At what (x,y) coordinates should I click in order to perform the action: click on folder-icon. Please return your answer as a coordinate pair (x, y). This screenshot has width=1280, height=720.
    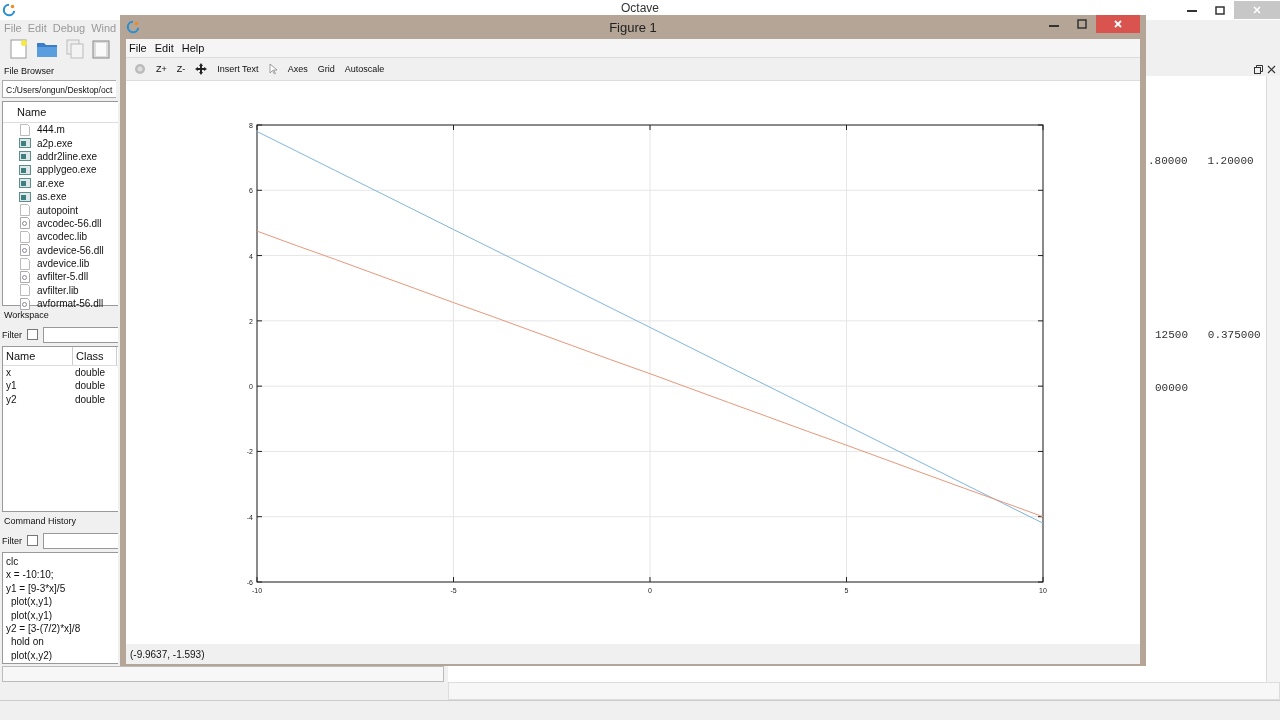
    Looking at the image, I should click on (47, 49).